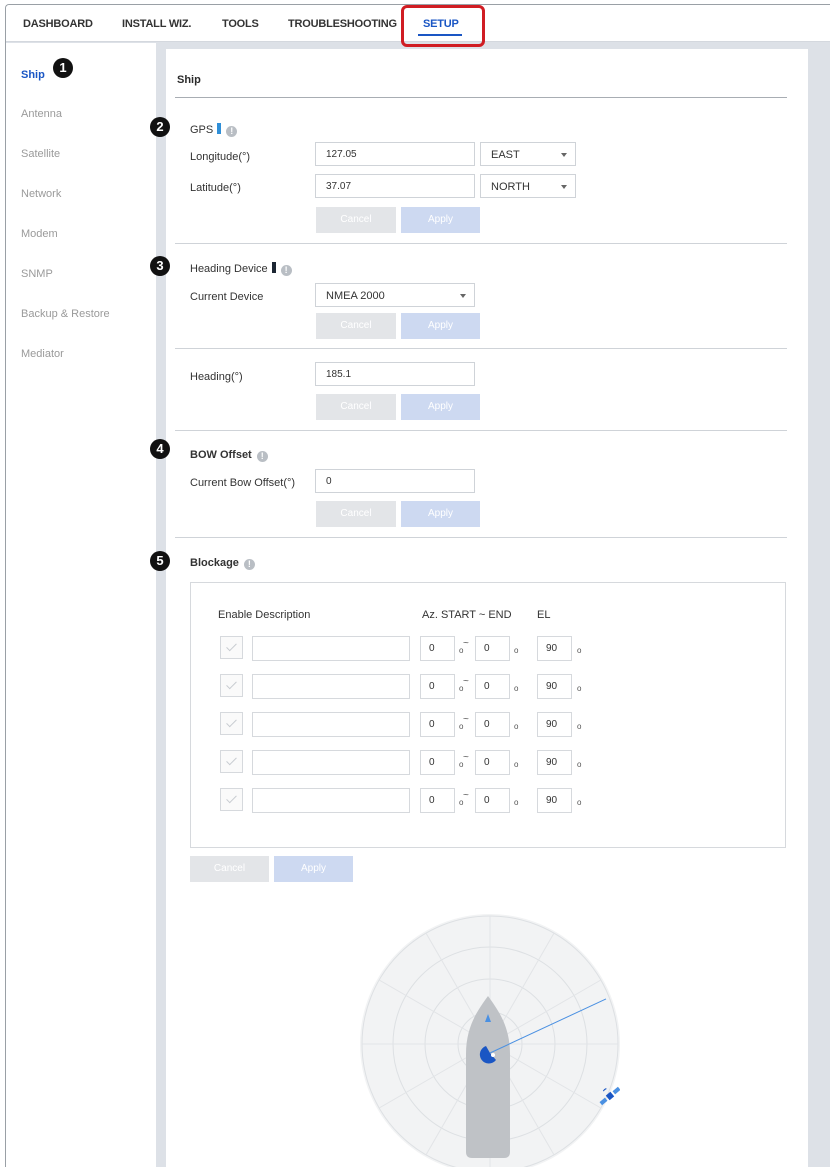 This screenshot has width=830, height=1167. Describe the element at coordinates (42, 354) in the screenshot. I see `sidebar-item-mediator: Mediator` at that location.